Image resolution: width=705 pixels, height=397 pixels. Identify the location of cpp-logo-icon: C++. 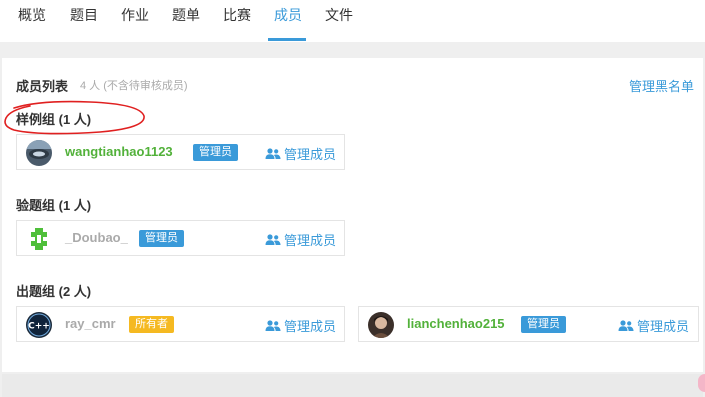
(39, 325).